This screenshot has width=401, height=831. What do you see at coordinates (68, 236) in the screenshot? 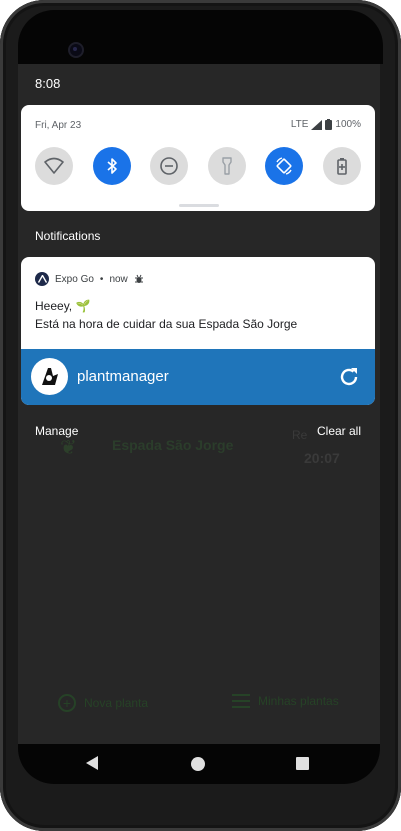
I see `notifications-heading: Notifications` at bounding box center [68, 236].